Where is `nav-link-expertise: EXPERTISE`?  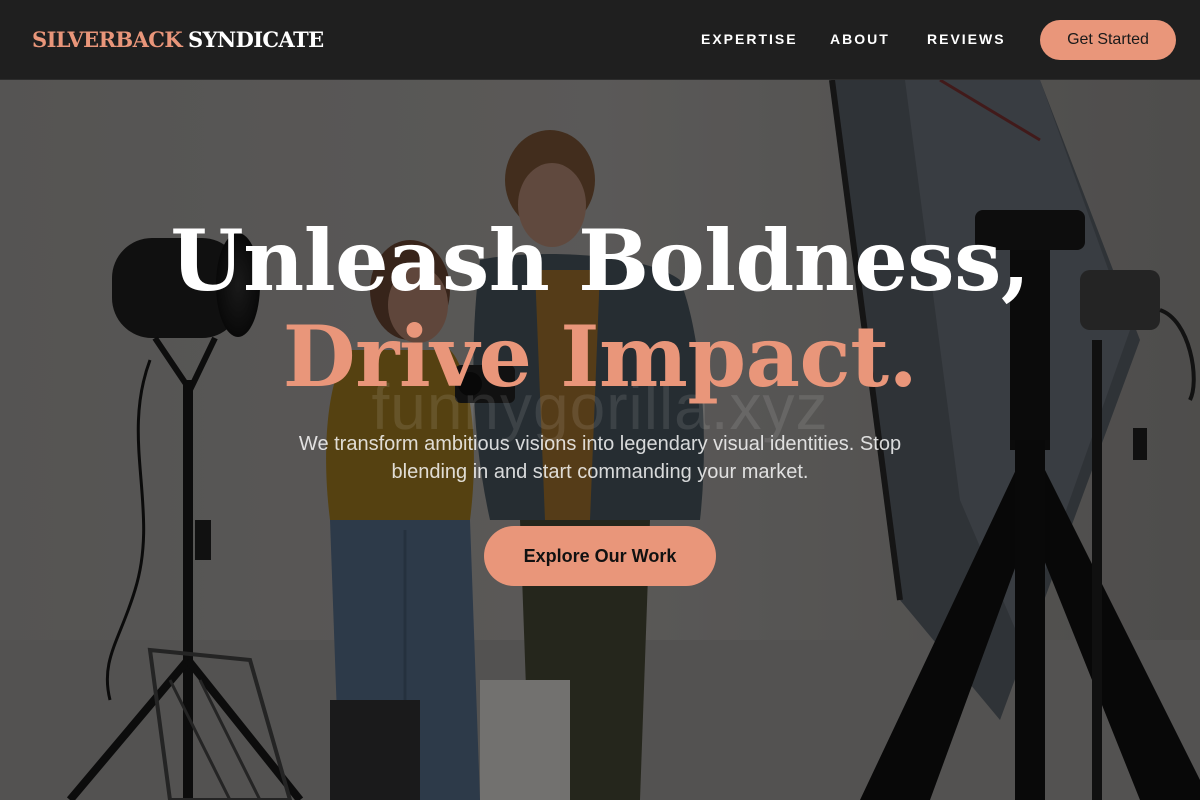
nav-link-expertise: EXPERTISE is located at coordinates (749, 39).